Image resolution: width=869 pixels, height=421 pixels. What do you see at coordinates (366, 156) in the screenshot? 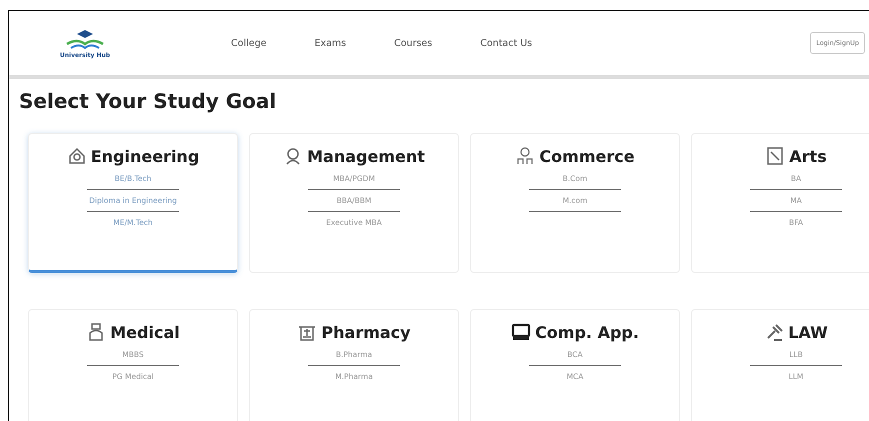
I see `goal-title: Management` at bounding box center [366, 156].